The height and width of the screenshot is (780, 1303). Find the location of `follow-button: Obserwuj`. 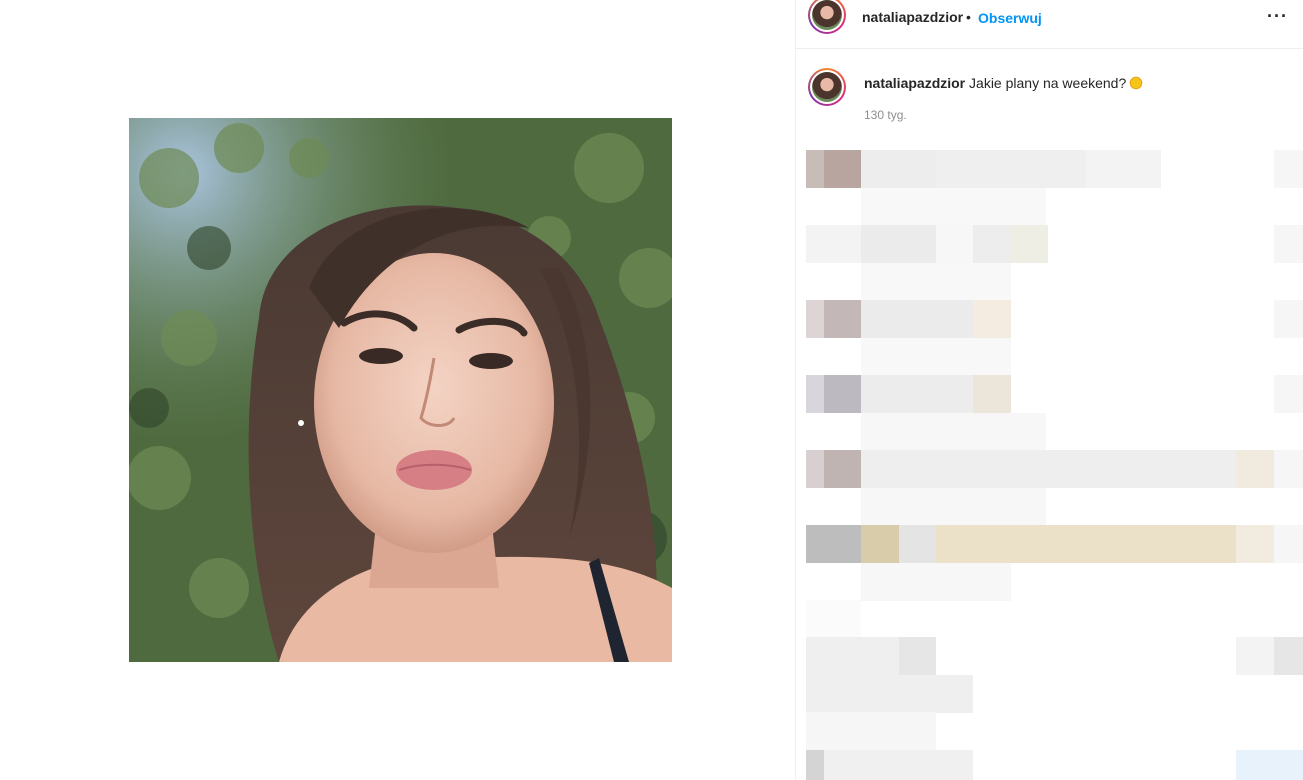

follow-button: Obserwuj is located at coordinates (1010, 18).